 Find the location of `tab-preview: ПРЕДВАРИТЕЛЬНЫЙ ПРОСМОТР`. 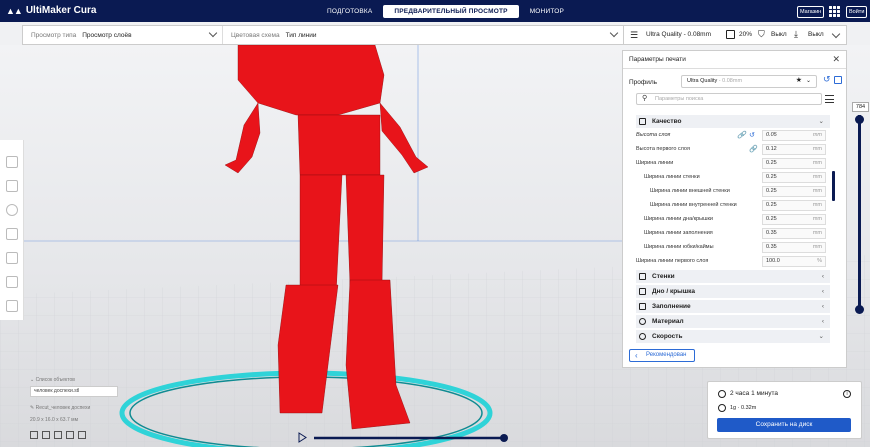

tab-preview: ПРЕДВАРИТЕЛЬНЫЙ ПРОСМОТР is located at coordinates (451, 11).